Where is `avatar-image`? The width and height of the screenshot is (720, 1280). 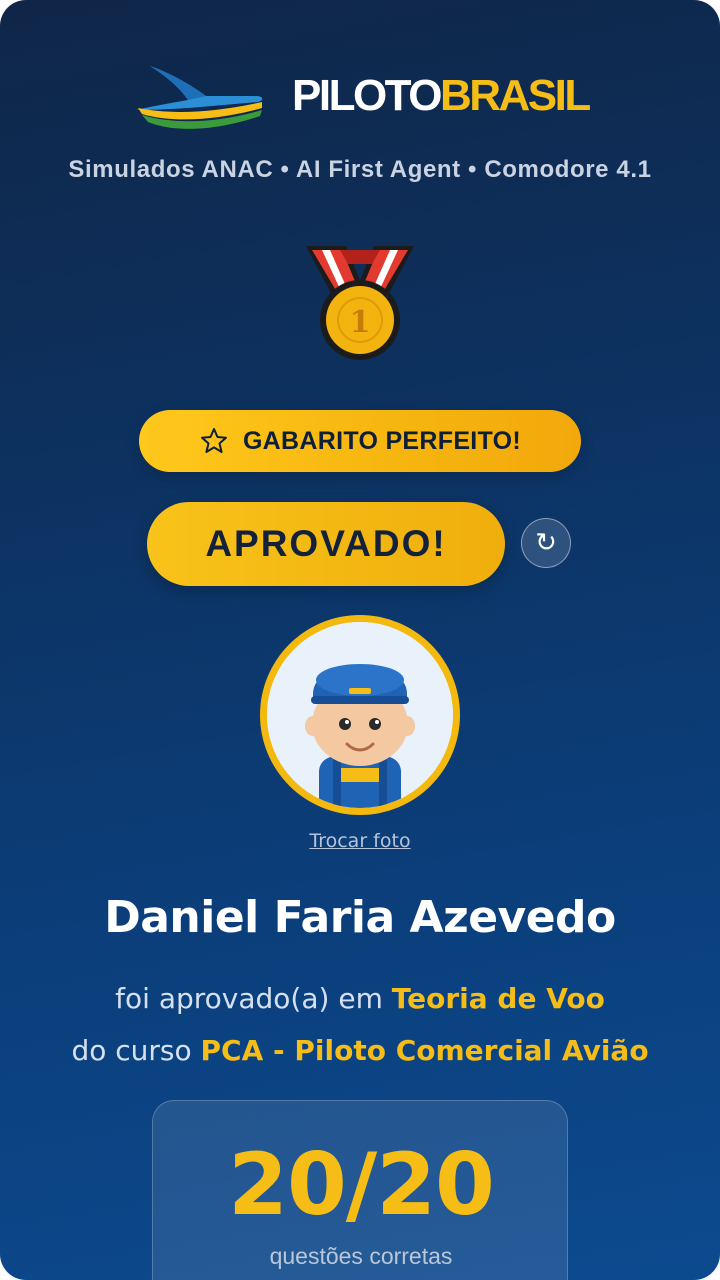
avatar-image is located at coordinates (360, 715).